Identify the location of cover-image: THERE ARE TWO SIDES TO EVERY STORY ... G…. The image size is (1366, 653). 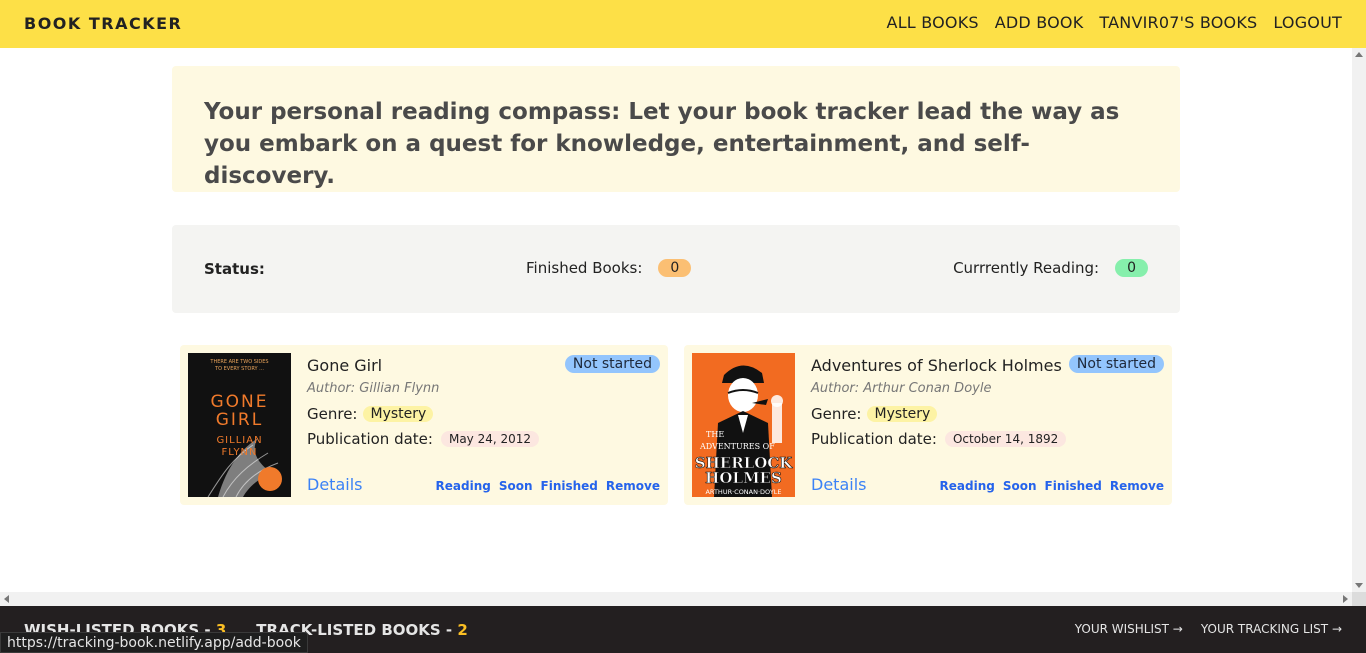
(239, 425).